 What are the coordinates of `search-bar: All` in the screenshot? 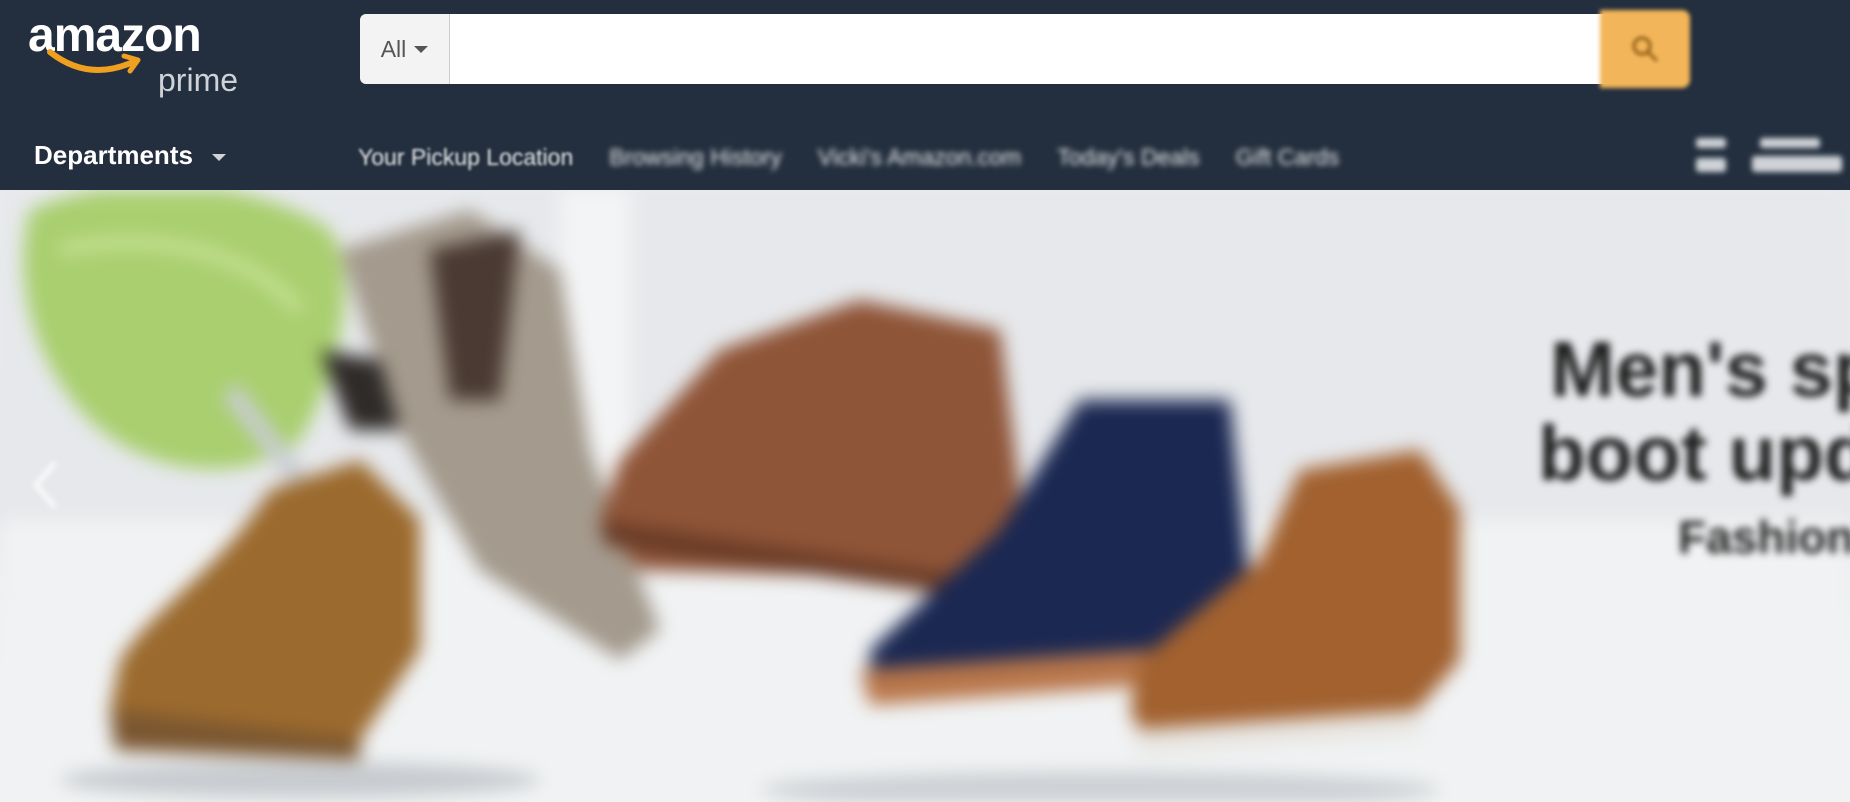 It's located at (1025, 49).